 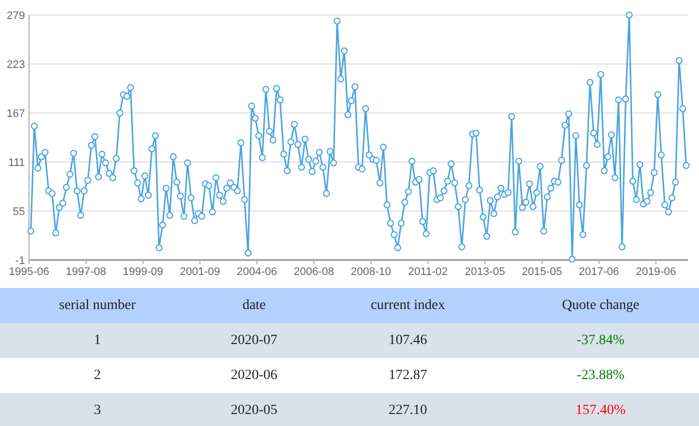 What do you see at coordinates (143, 272) in the screenshot?
I see `x-tick-label: 1999-09` at bounding box center [143, 272].